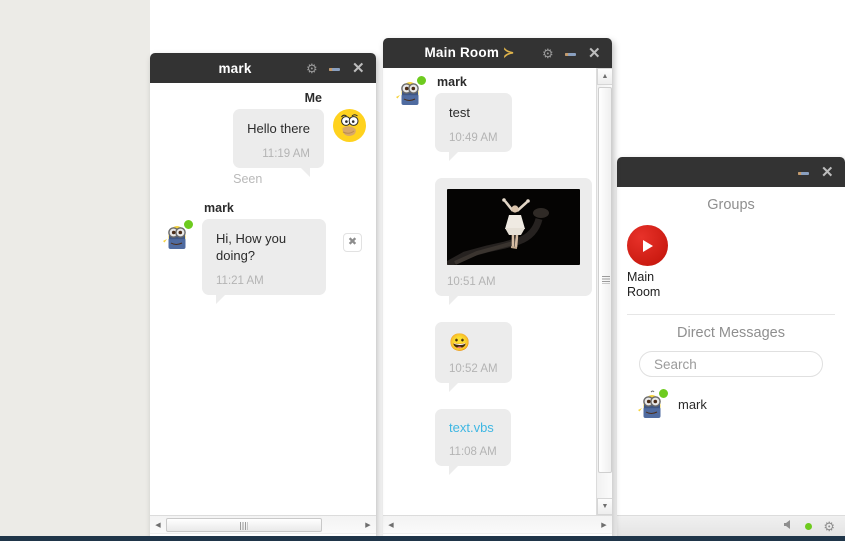  I want to click on emoji-message-bubble: 😀 10:52 AM, so click(473, 357).